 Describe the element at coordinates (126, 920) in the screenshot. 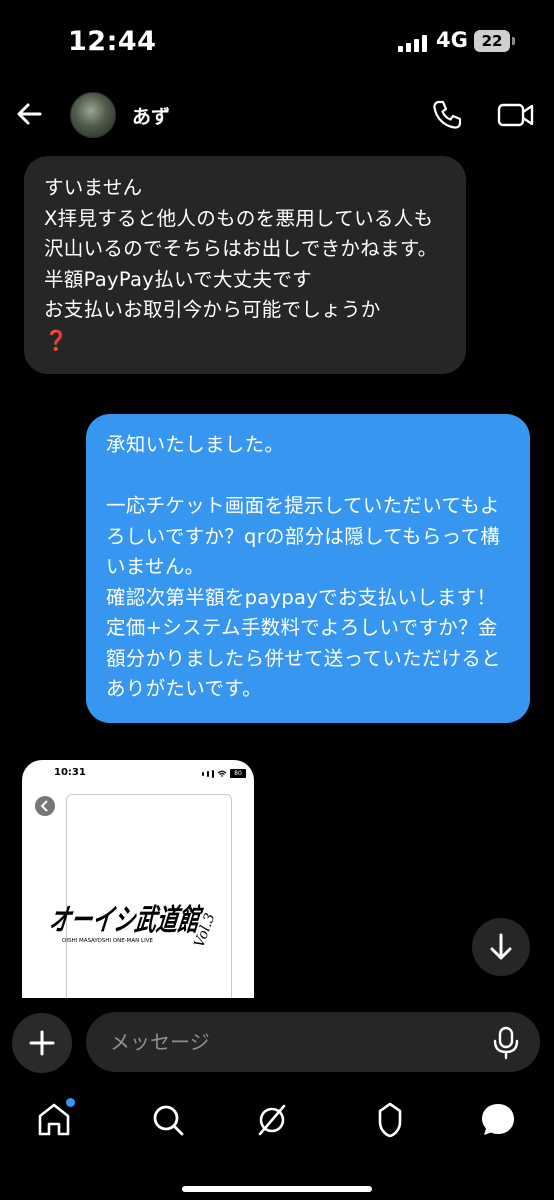

I see `ticket-logo-title: オーイシ武道館` at that location.